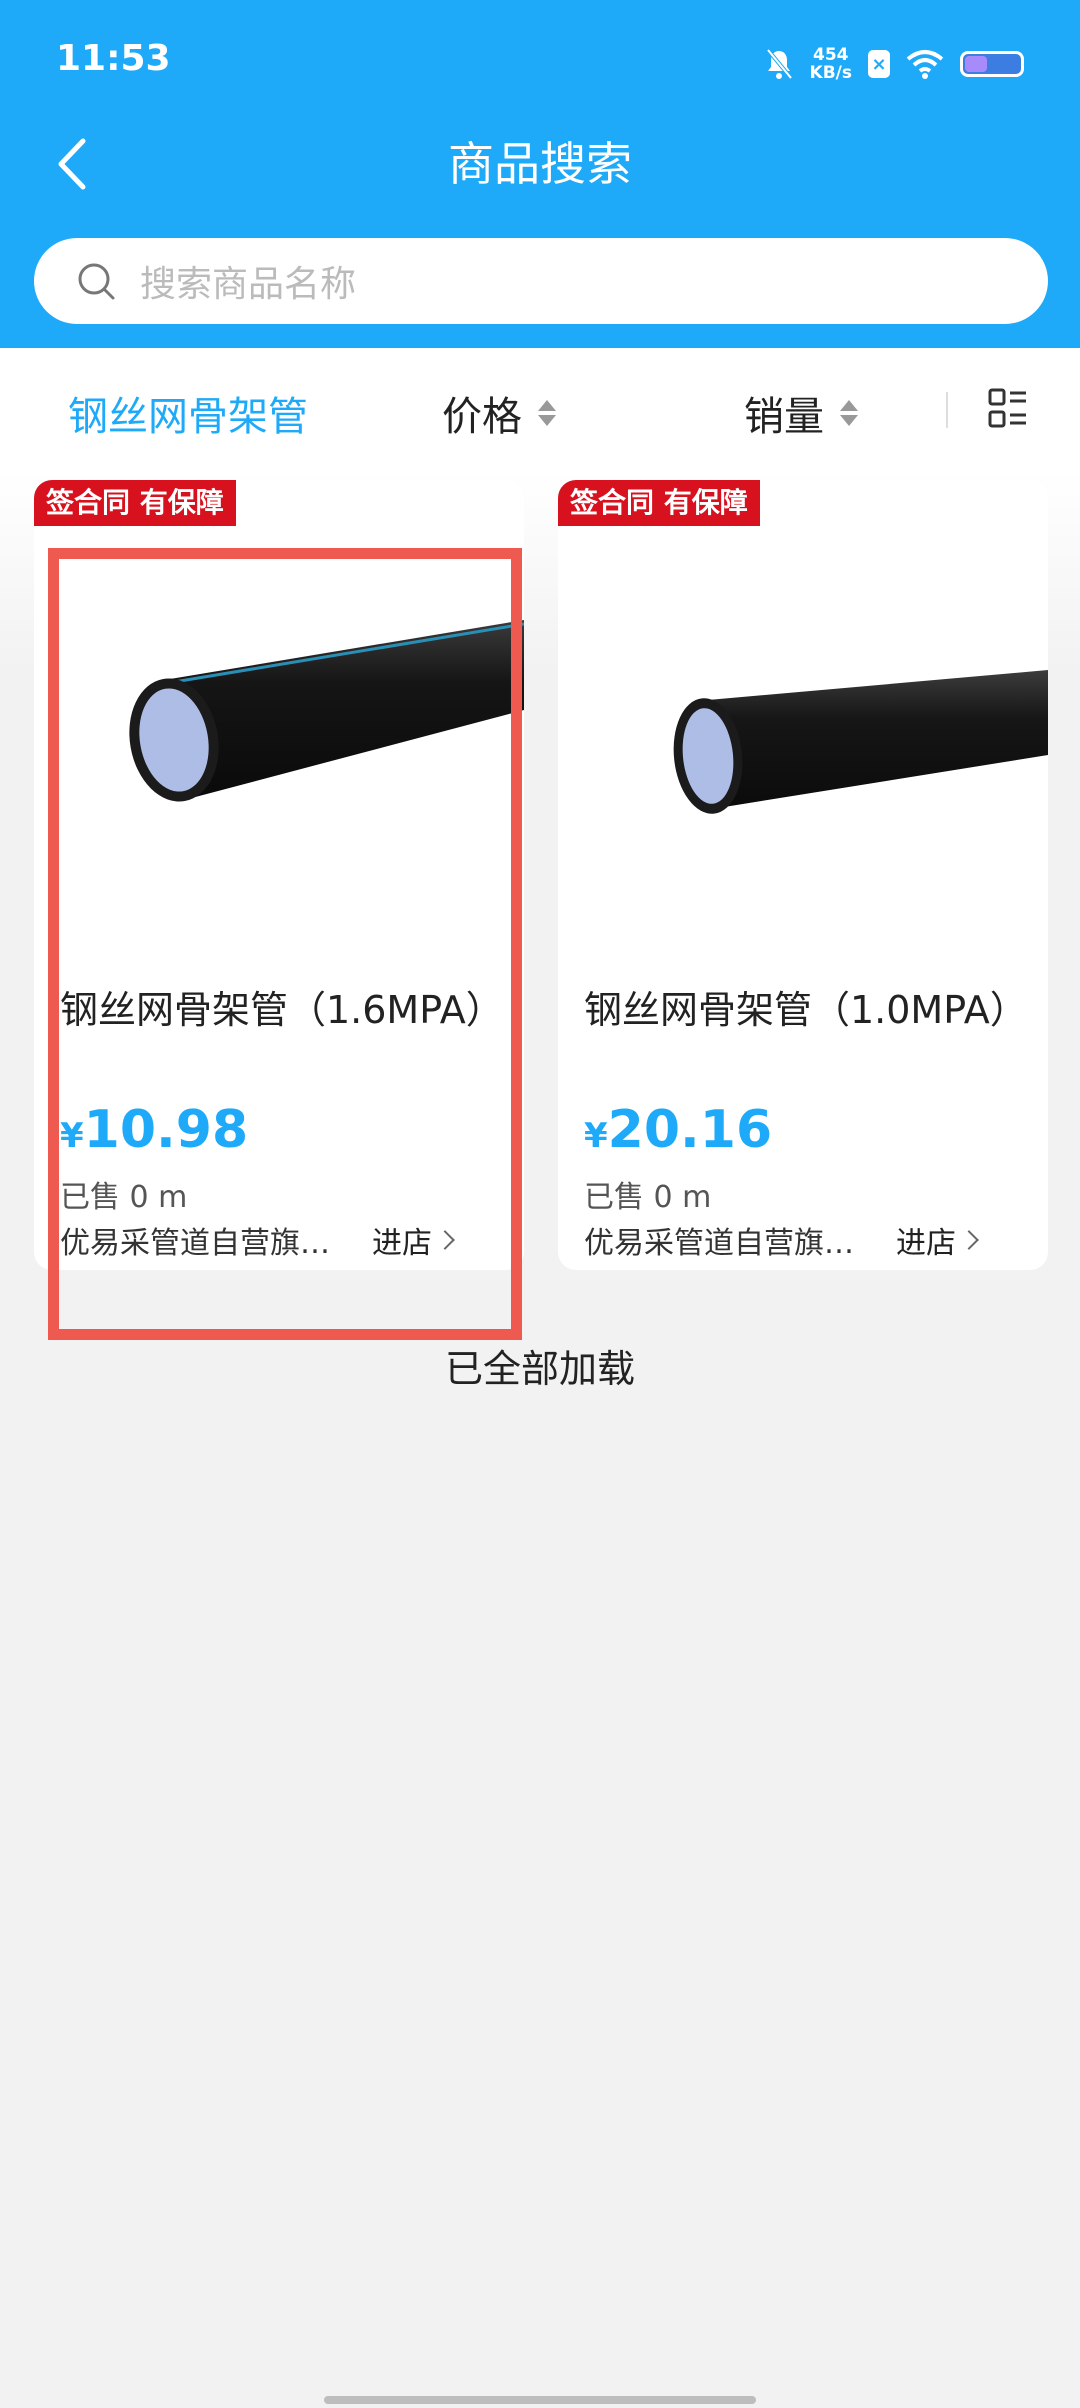 The image size is (1080, 2408). I want to click on chevron-right-icon, so click(969, 1240).